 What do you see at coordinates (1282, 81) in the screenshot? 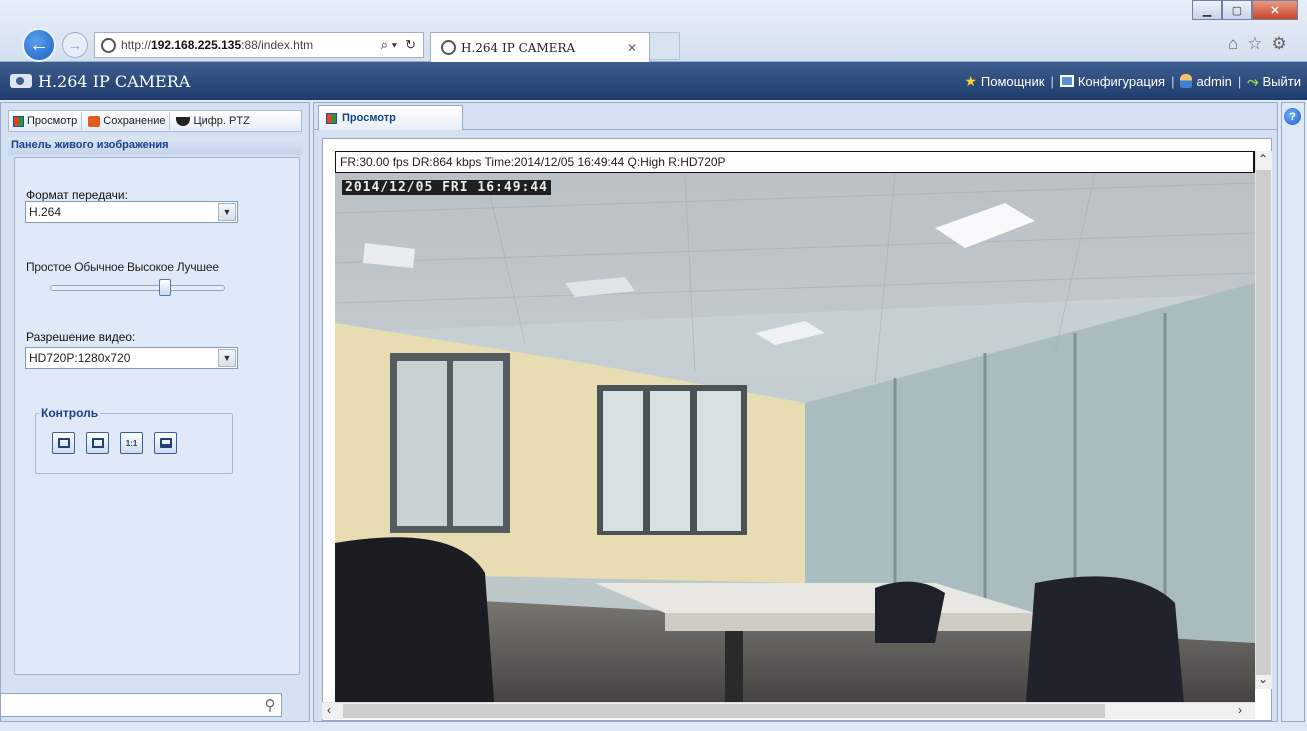
I see `nav-logout-label: Выйти` at bounding box center [1282, 81].